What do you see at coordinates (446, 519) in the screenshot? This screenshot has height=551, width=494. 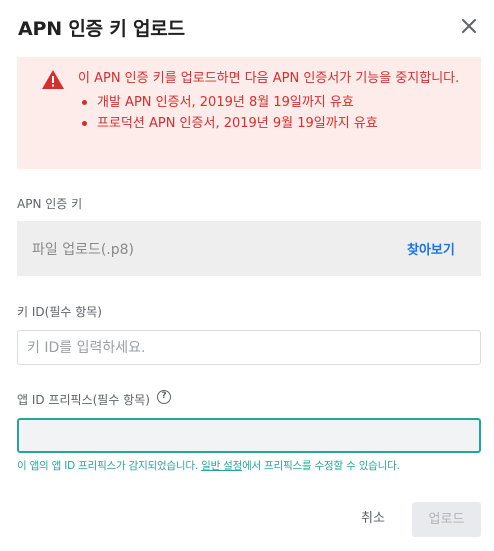 I see `upload-button: 업로드` at bounding box center [446, 519].